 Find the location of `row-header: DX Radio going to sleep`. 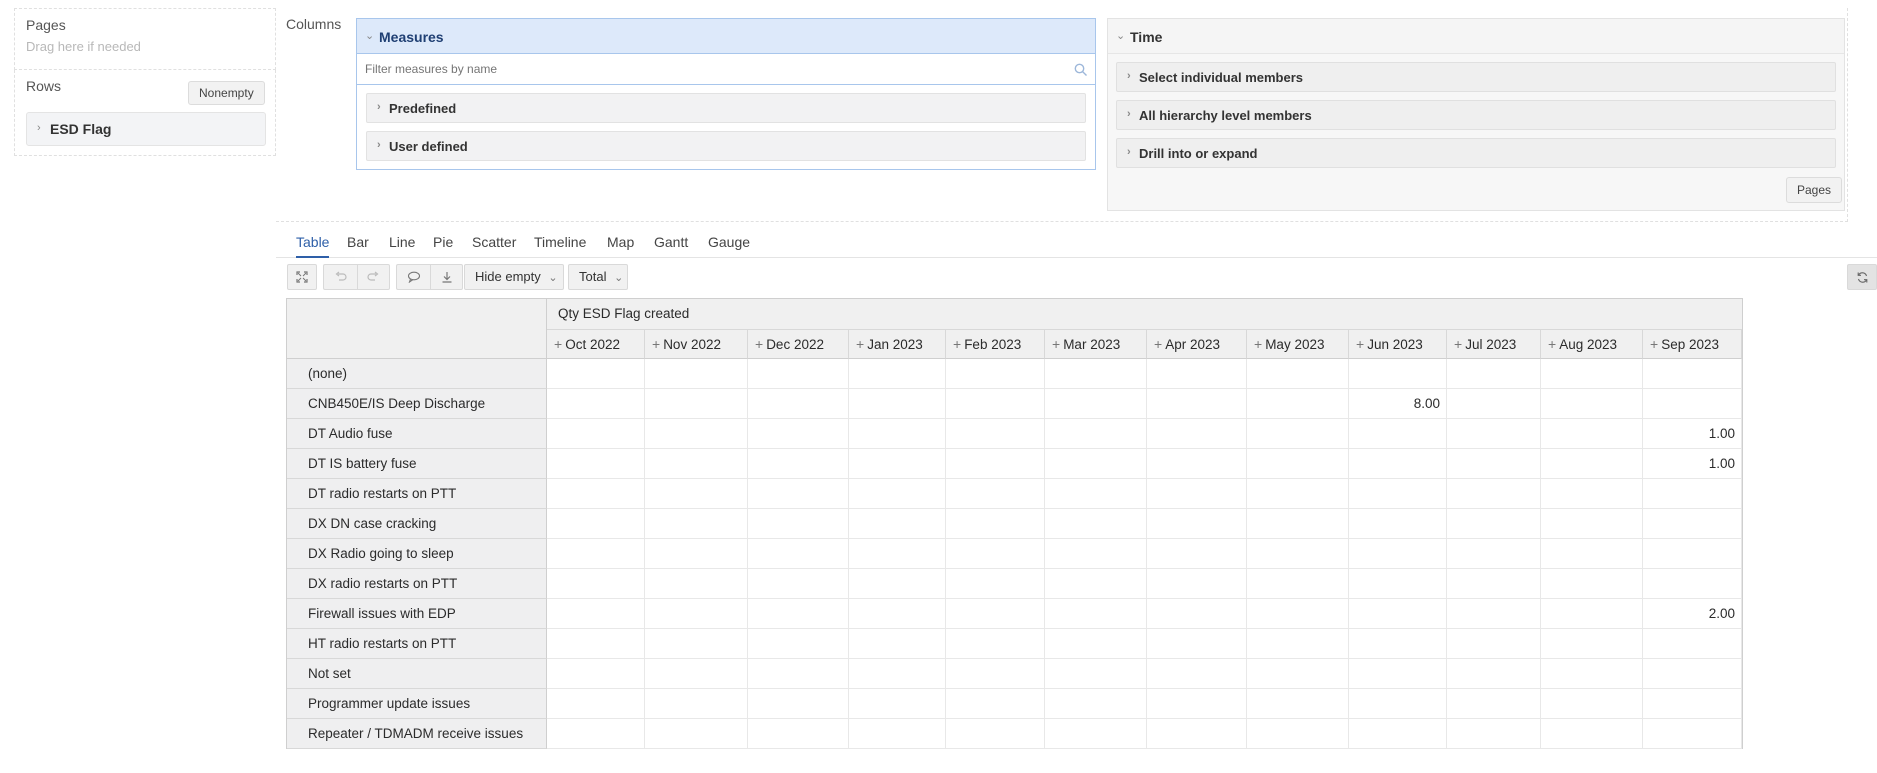

row-header: DX Radio going to sleep is located at coordinates (417, 554).